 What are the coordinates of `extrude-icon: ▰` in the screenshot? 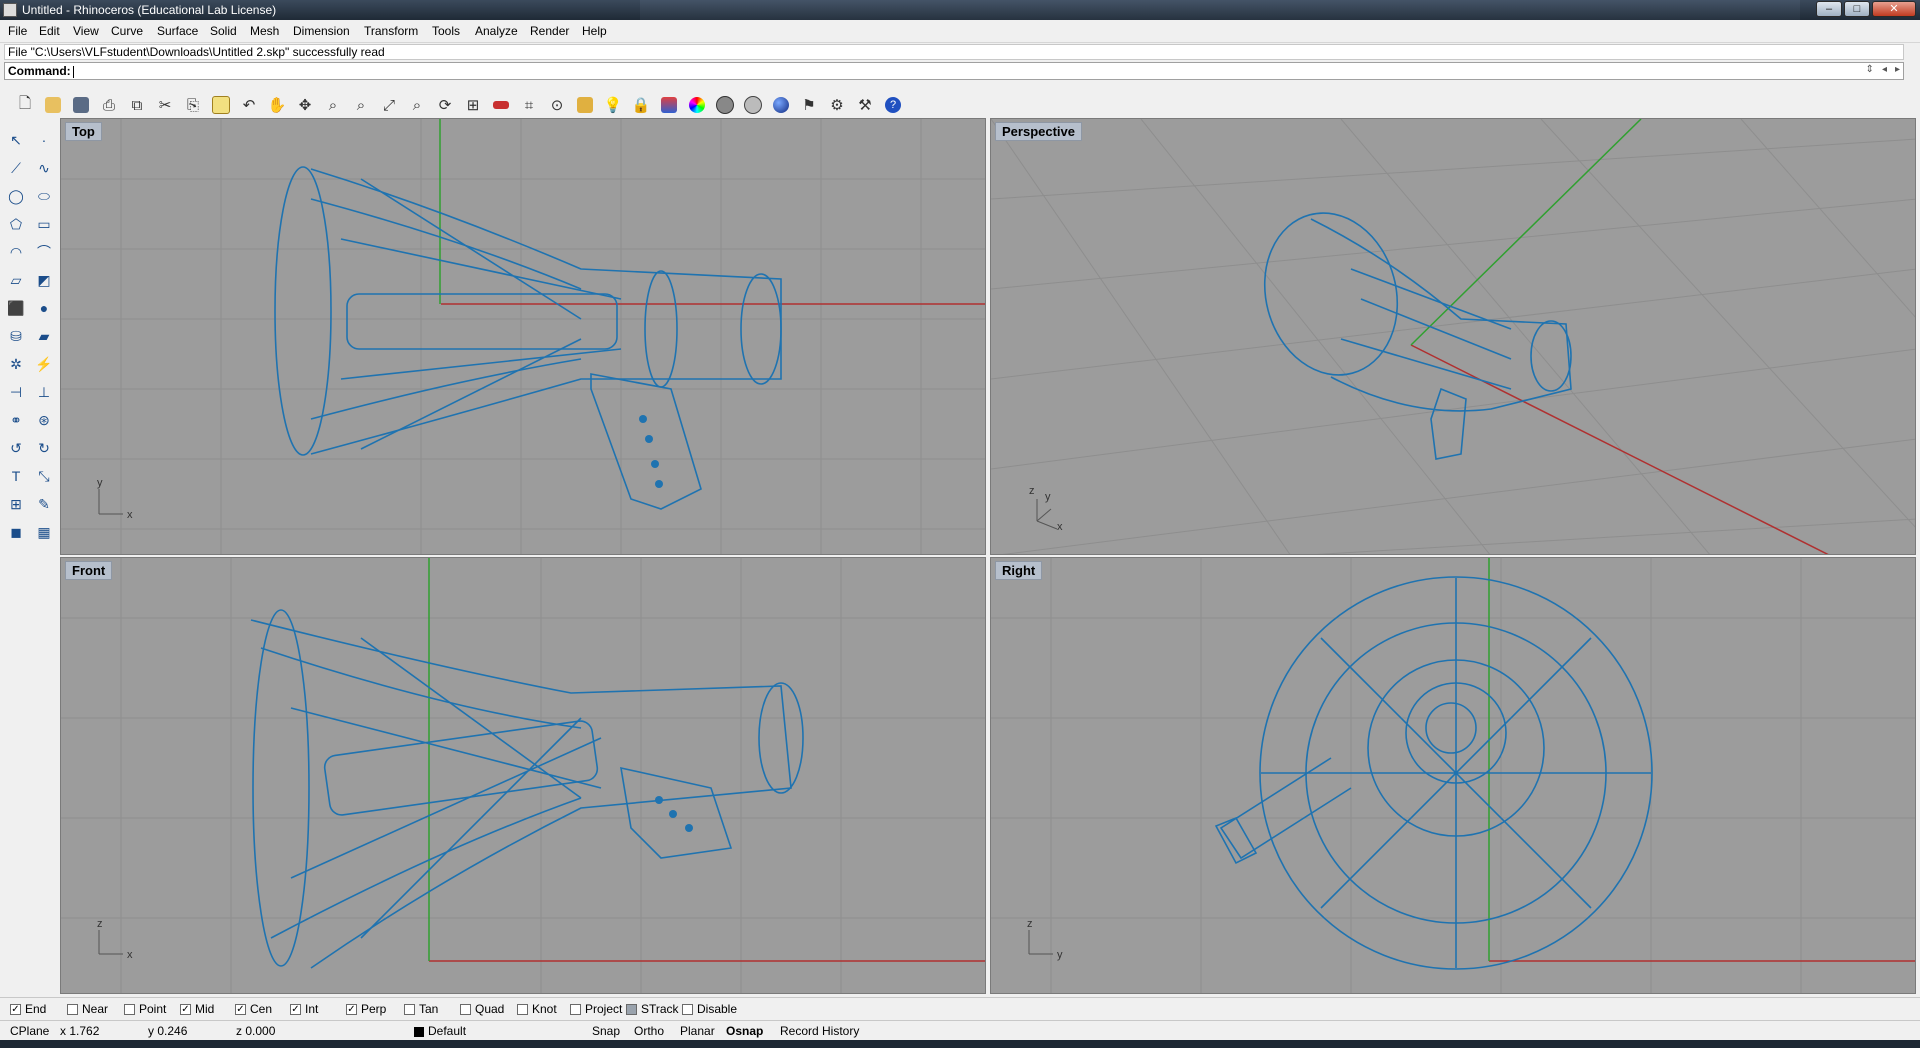 It's located at (44, 336).